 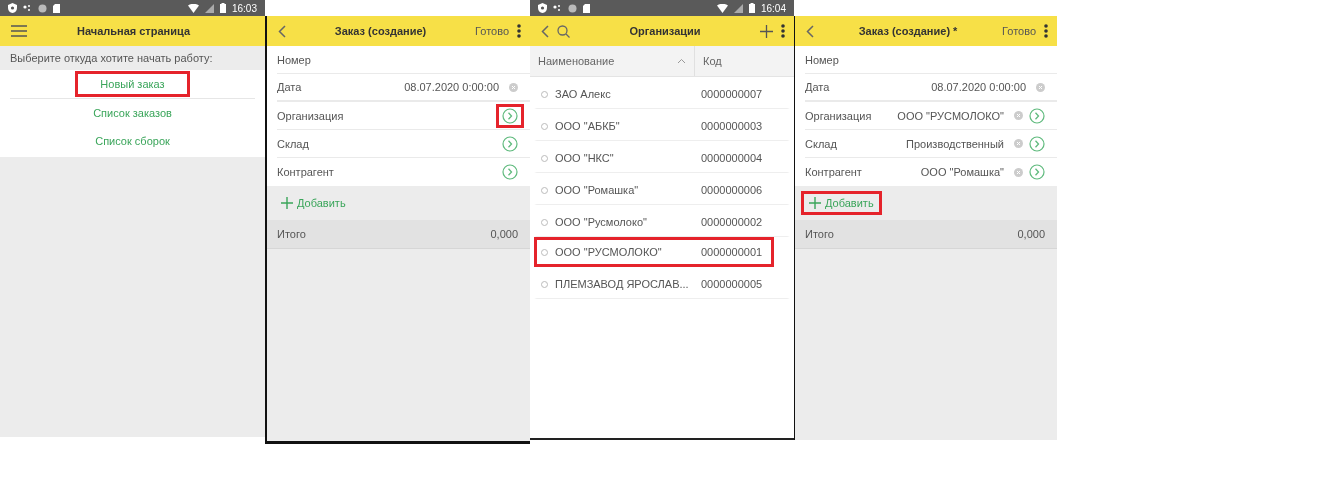 I want to click on row-code: 0000000003, so click(x=732, y=126).